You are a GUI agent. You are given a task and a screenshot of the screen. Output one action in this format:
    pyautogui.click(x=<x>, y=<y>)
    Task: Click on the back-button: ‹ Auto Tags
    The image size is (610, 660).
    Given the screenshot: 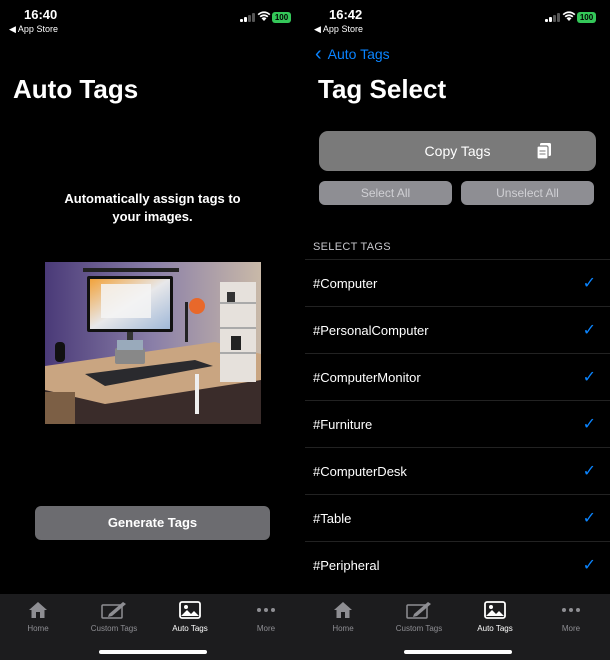 What is the action you would take?
    pyautogui.click(x=352, y=54)
    